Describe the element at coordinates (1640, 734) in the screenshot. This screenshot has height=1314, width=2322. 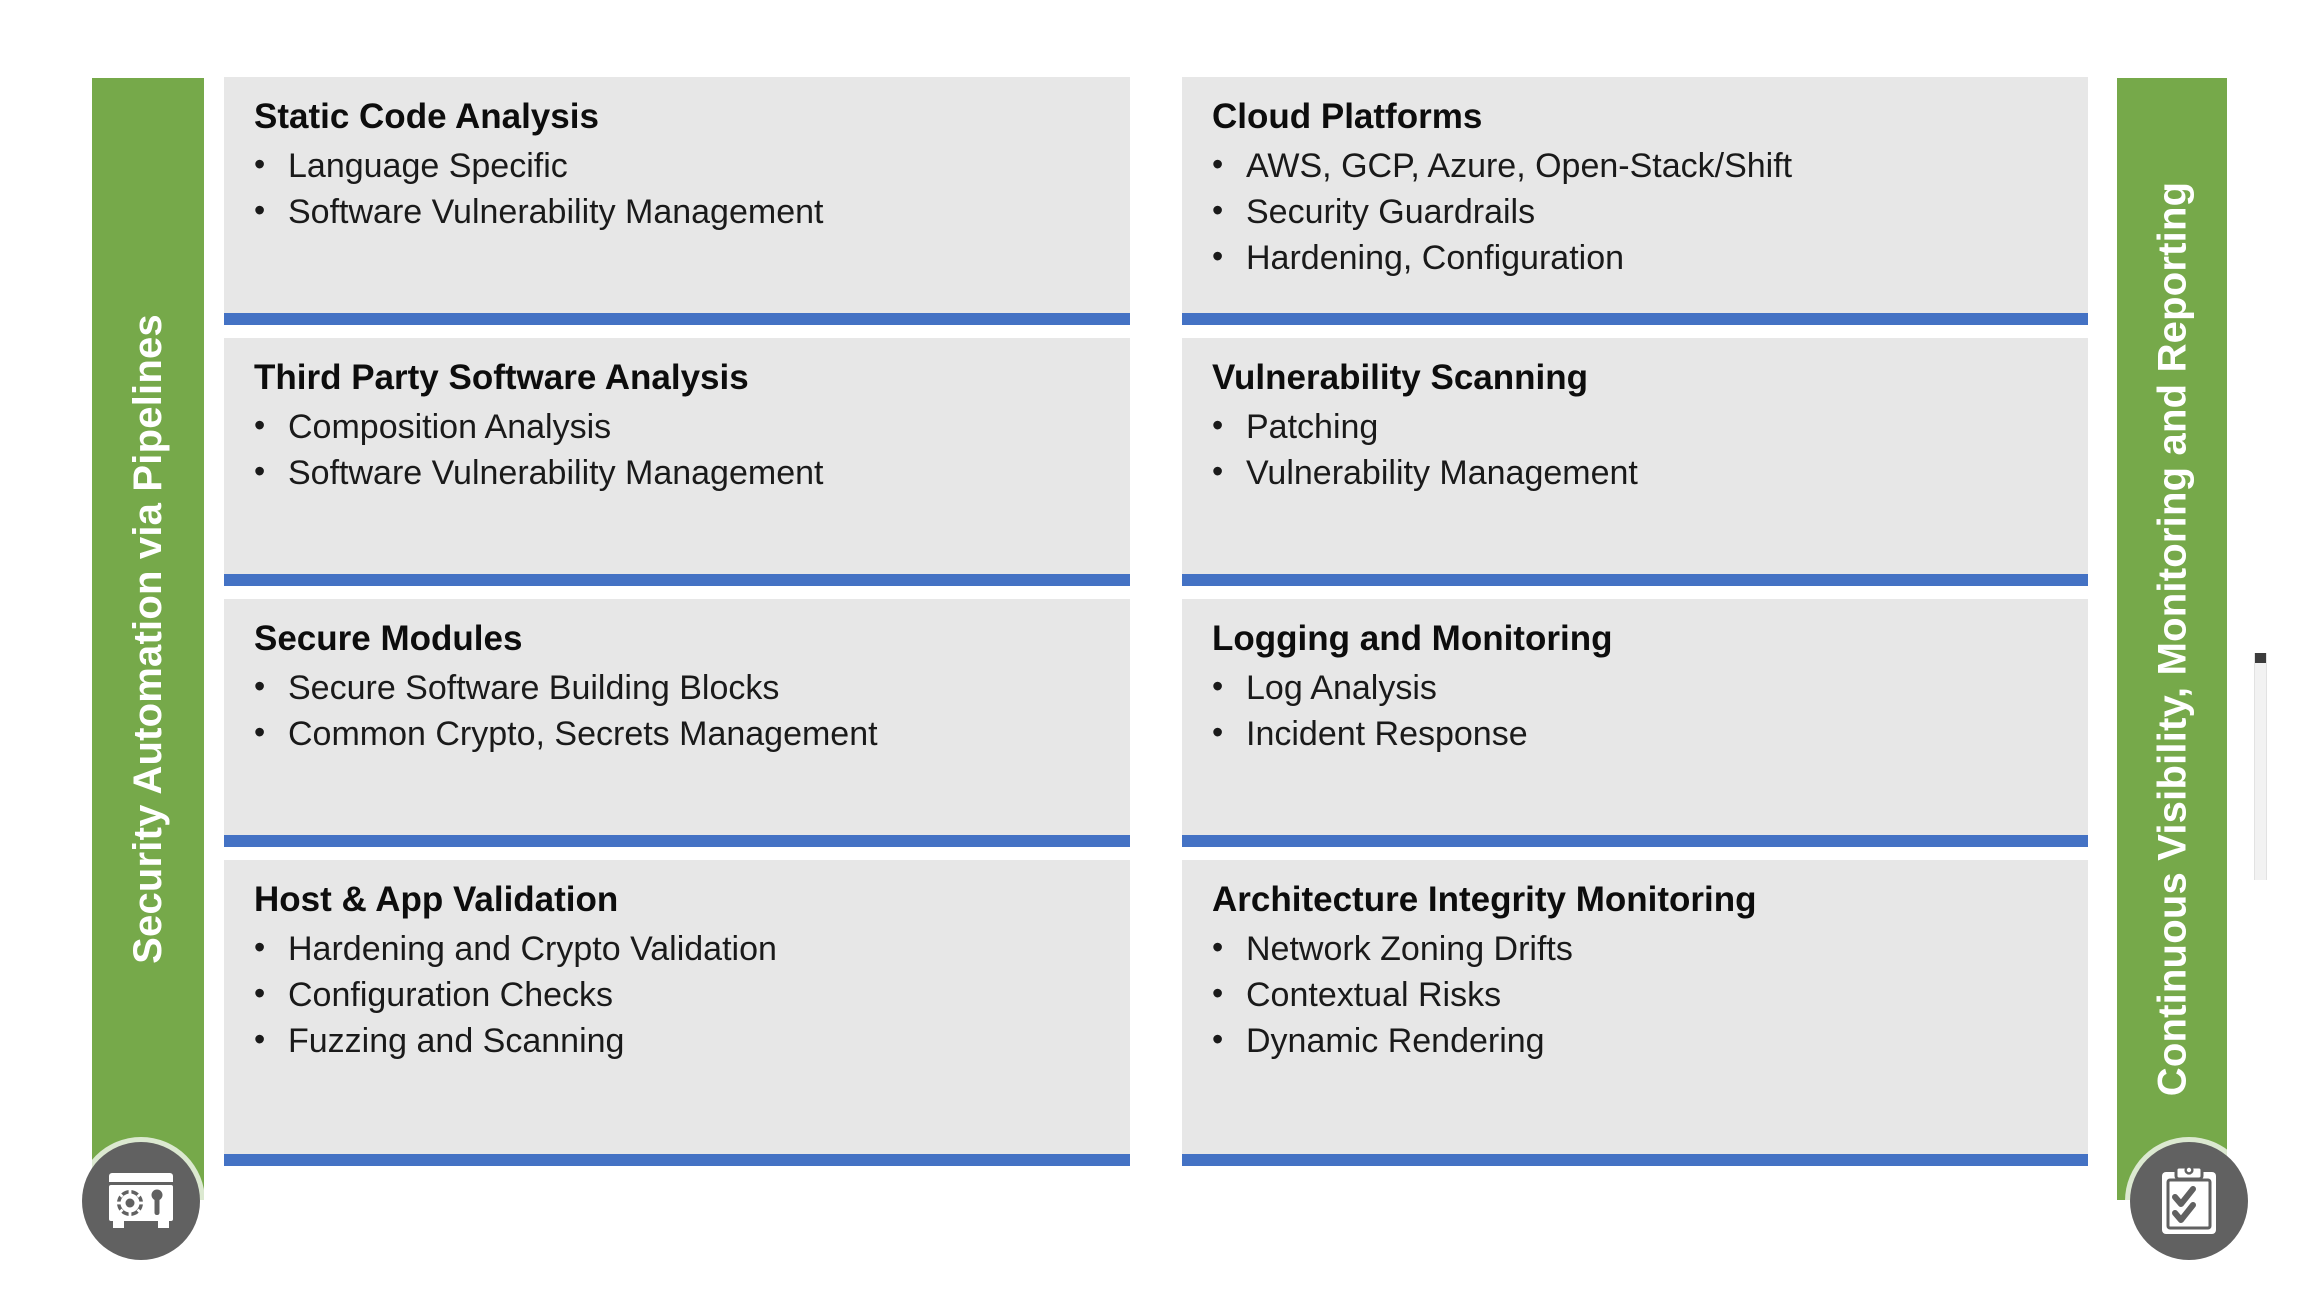
I see `list-item: • Incident Response` at that location.